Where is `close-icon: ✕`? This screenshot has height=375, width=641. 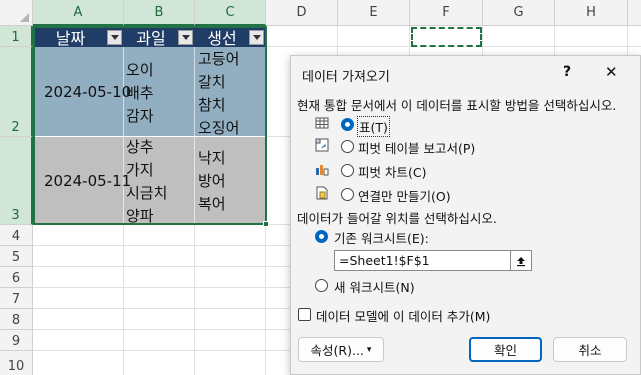 close-icon: ✕ is located at coordinates (611, 72).